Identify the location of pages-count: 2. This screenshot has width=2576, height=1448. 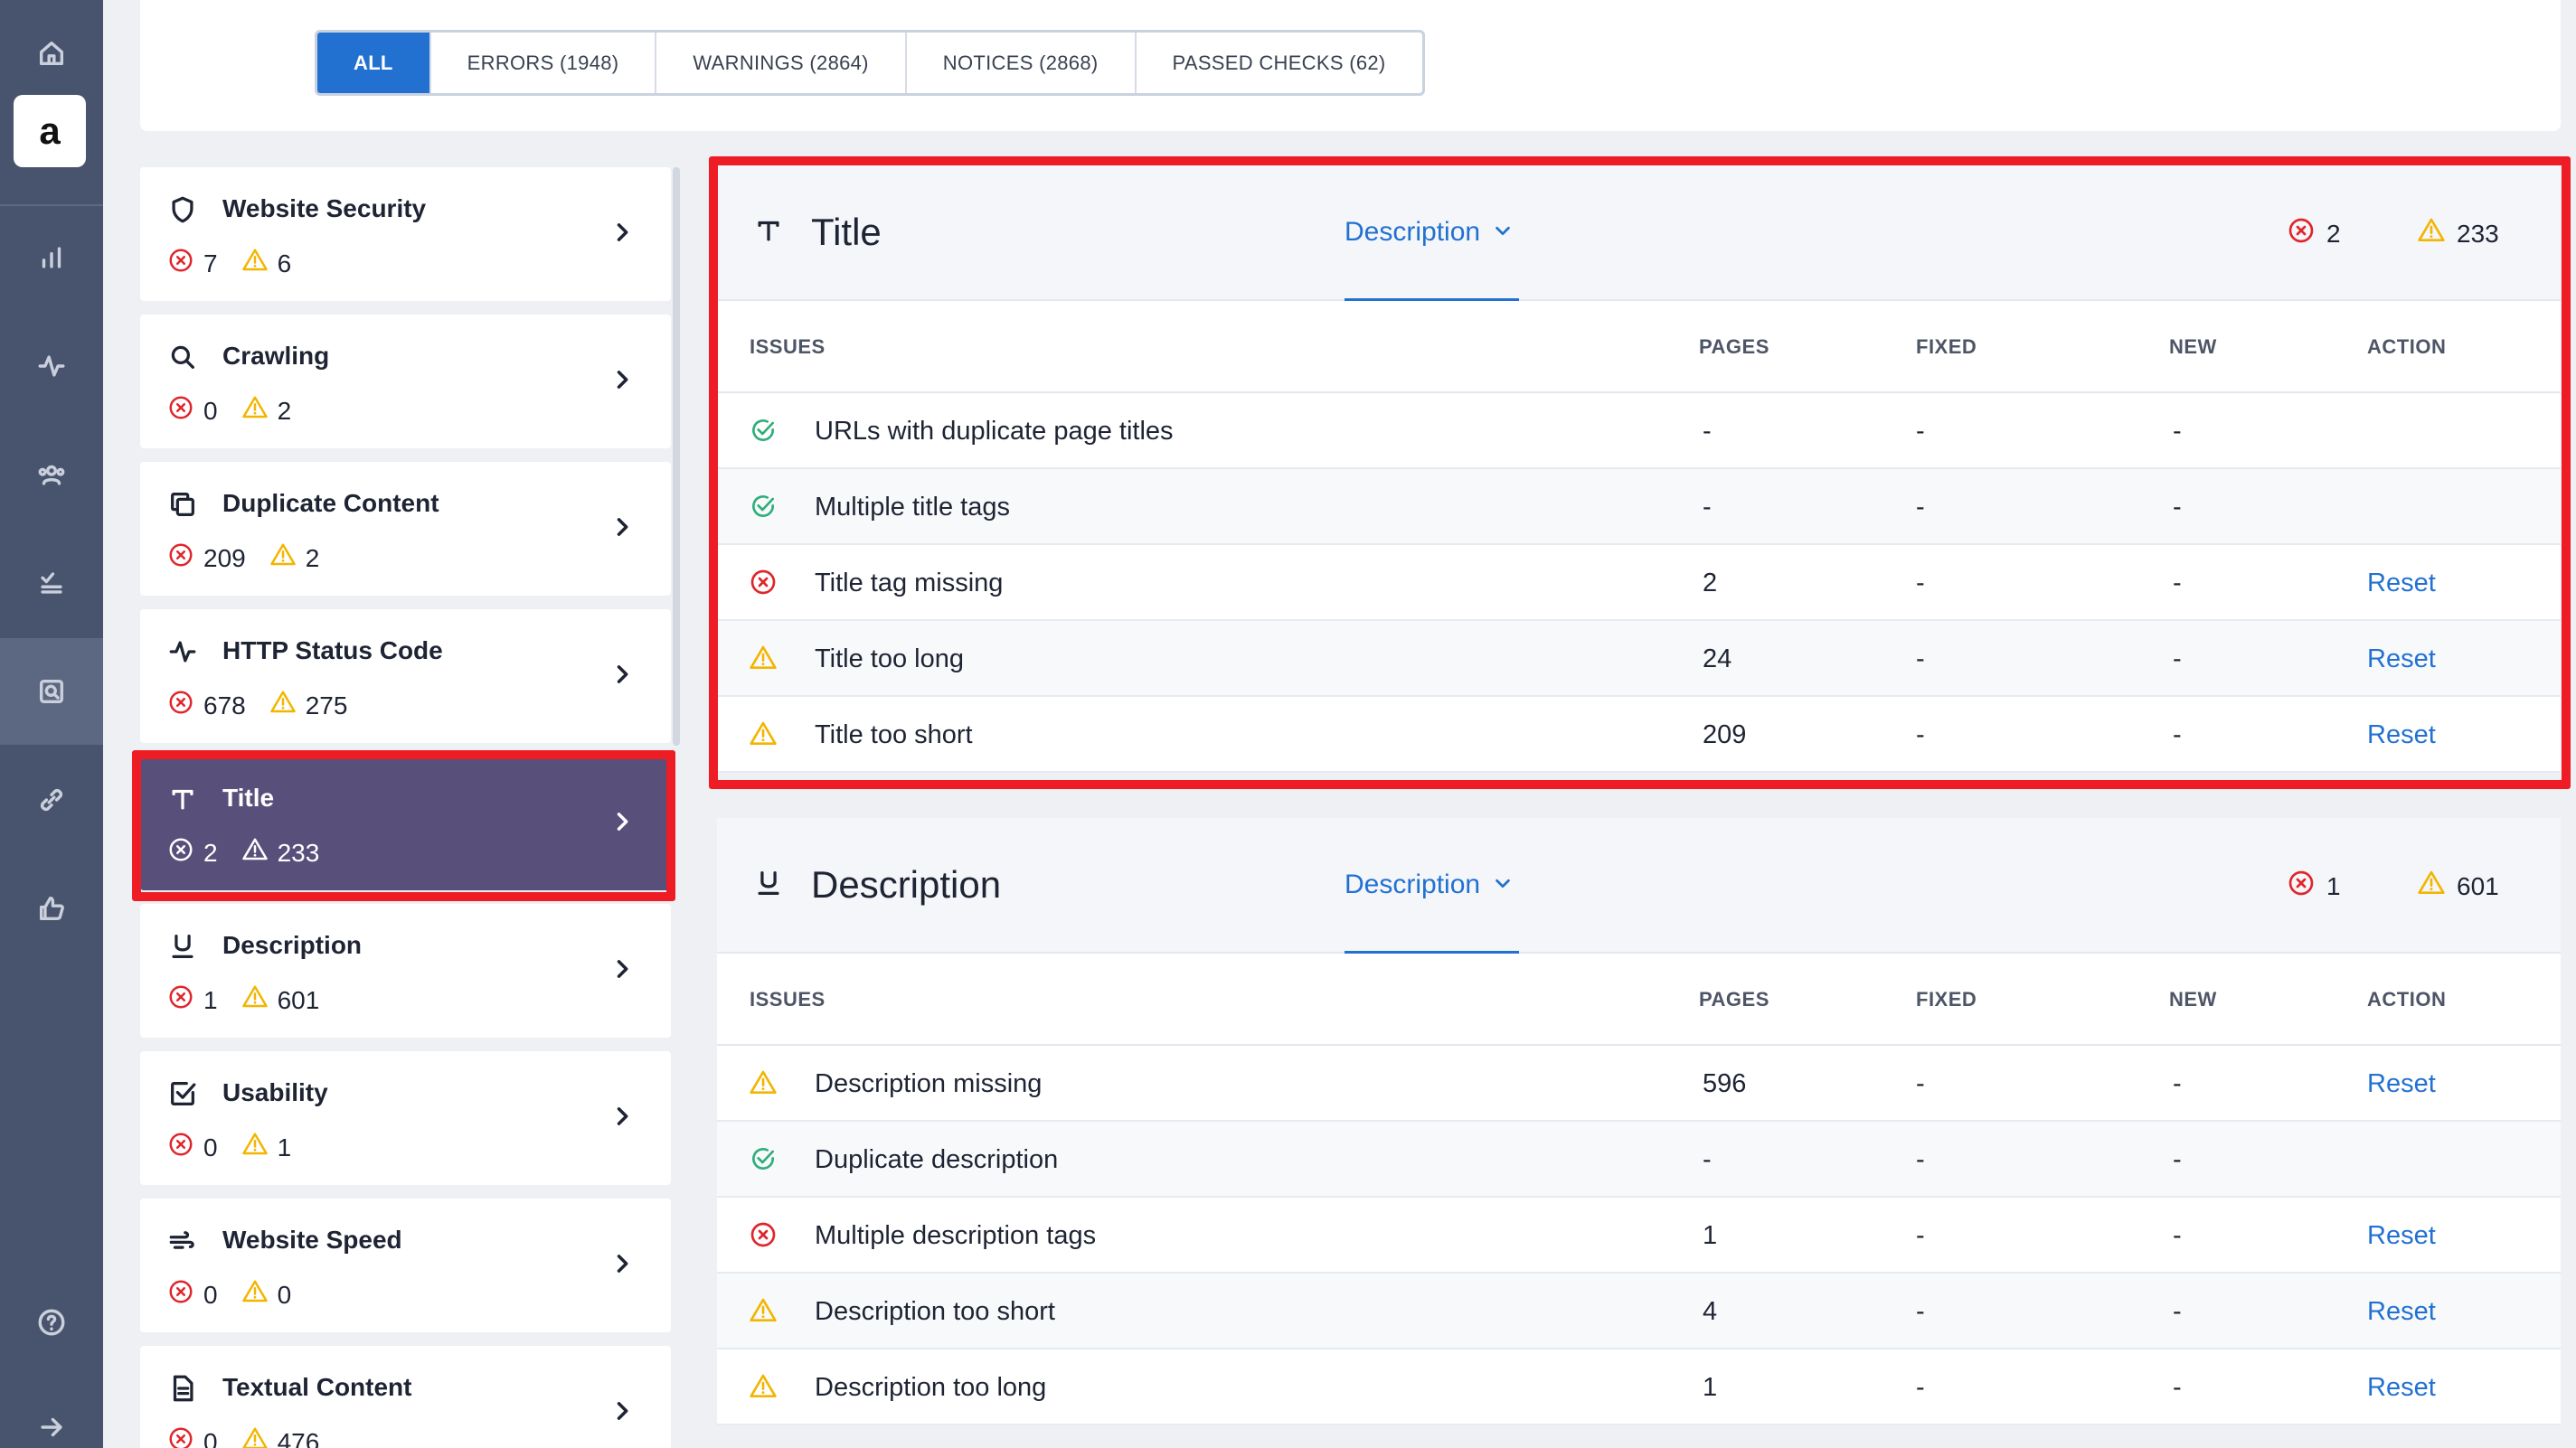
(1710, 583).